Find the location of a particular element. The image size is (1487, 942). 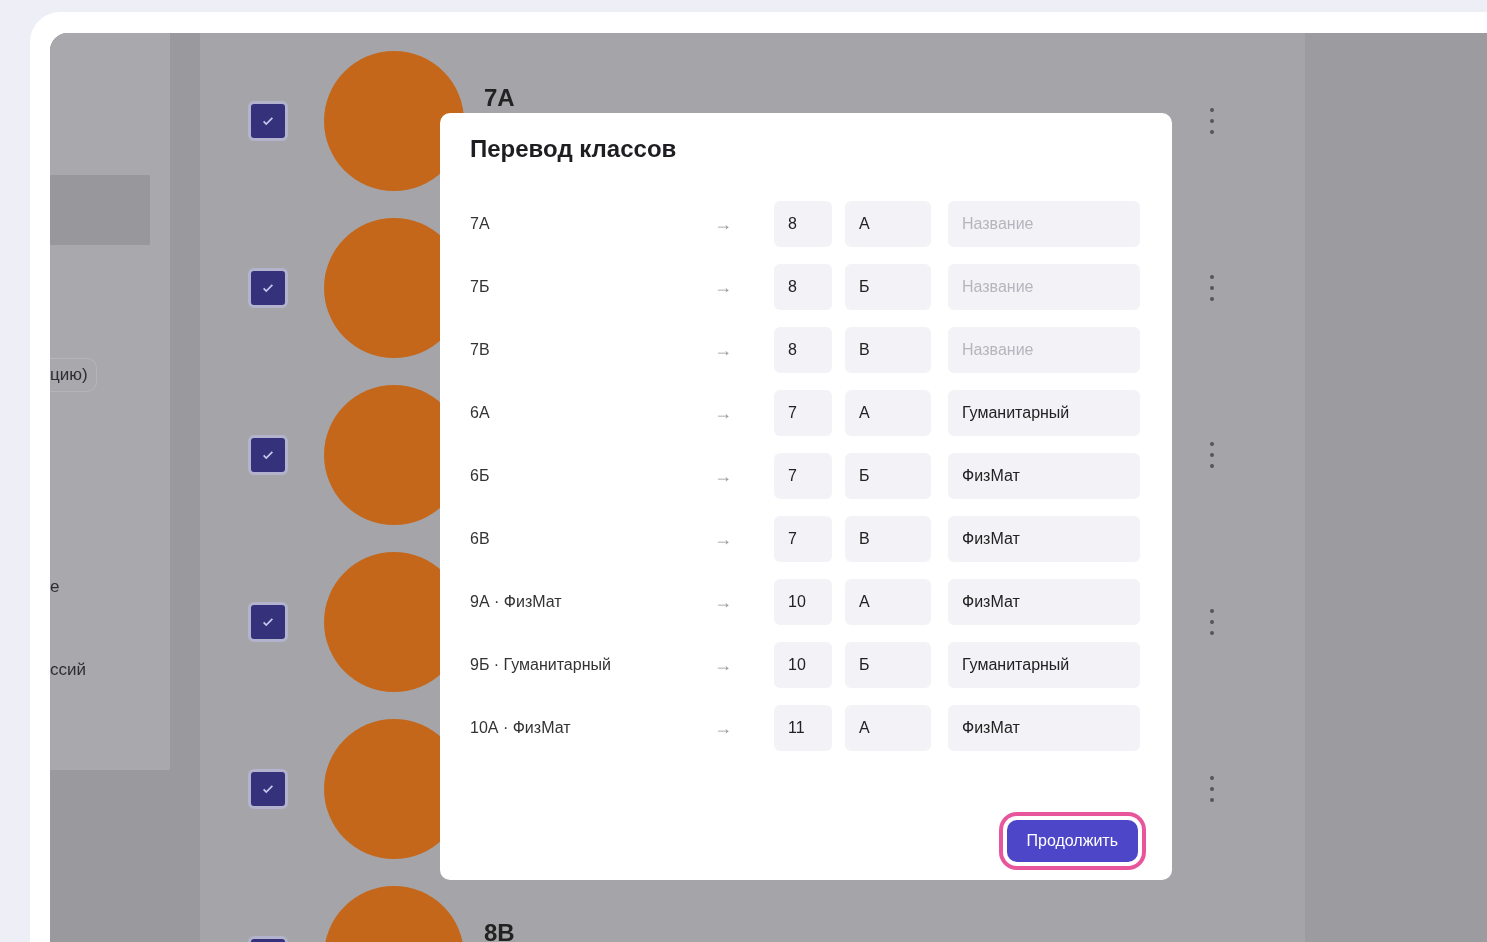

source-class: 6А is located at coordinates (480, 413).